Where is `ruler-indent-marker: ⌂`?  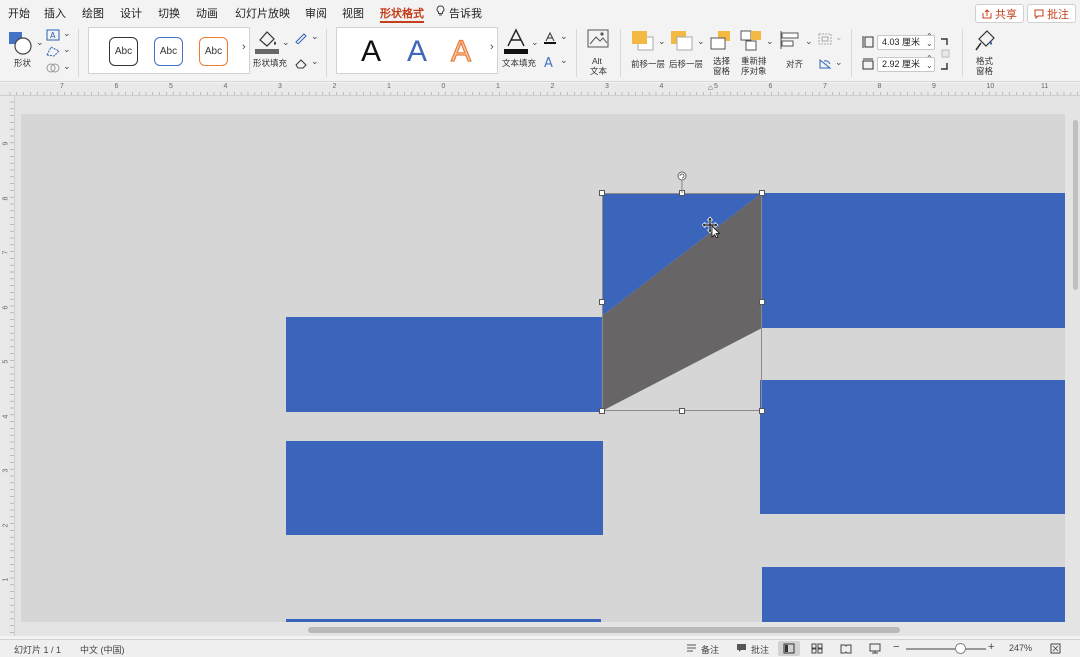
ruler-indent-marker: ⌂ is located at coordinates (710, 87).